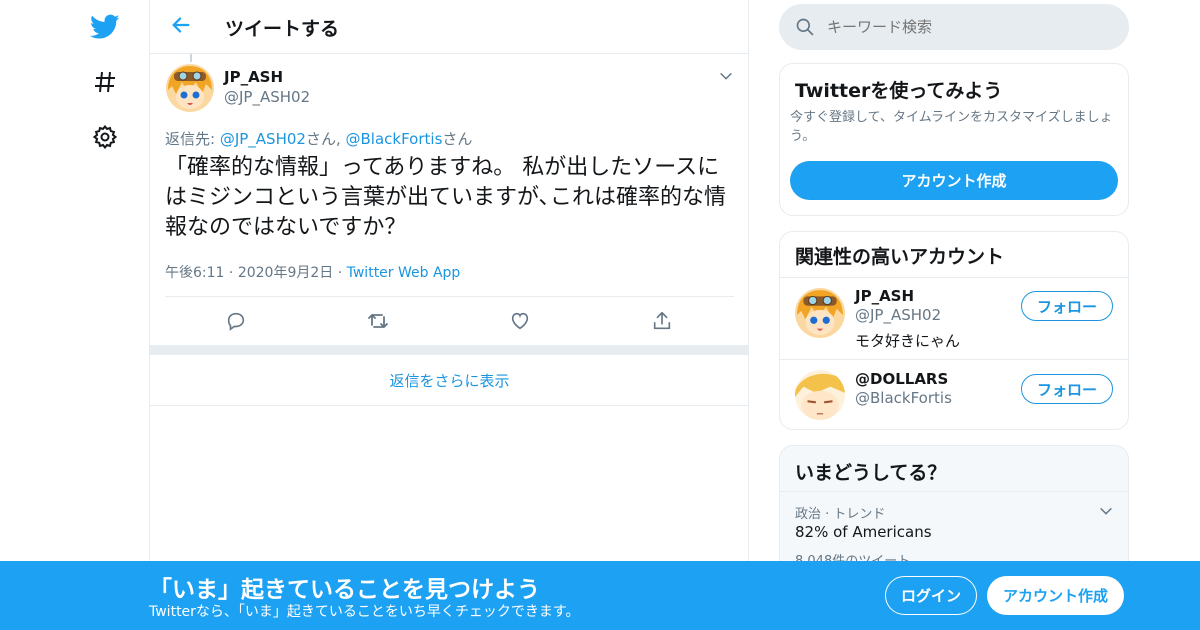  I want to click on retweet-icon, so click(378, 321).